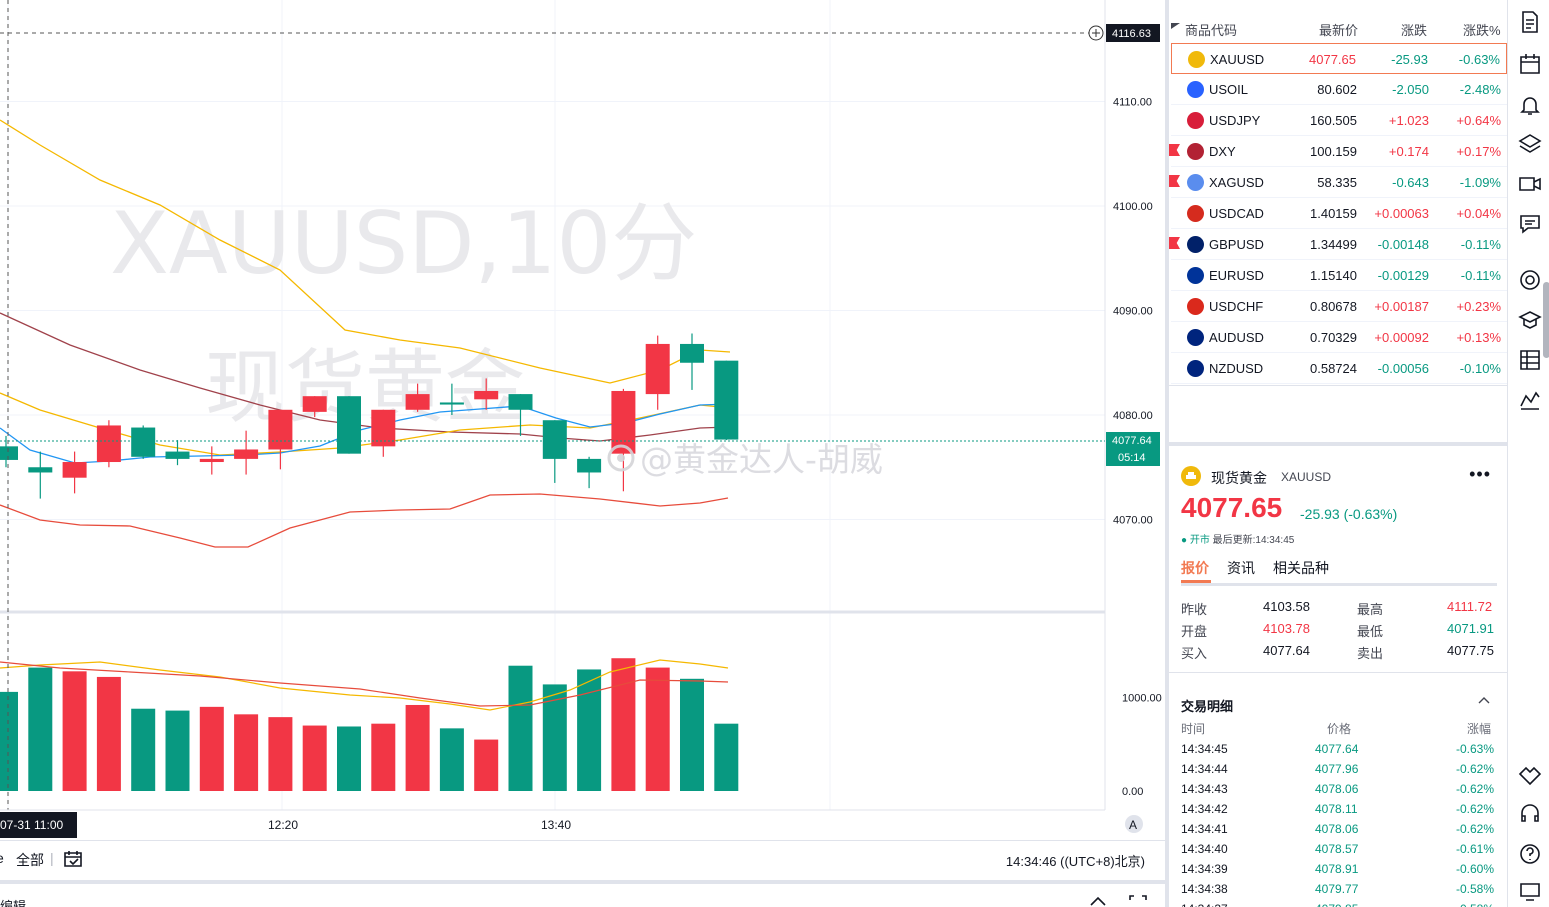  Describe the element at coordinates (1546, 320) in the screenshot. I see `scrollbar-handle` at that location.